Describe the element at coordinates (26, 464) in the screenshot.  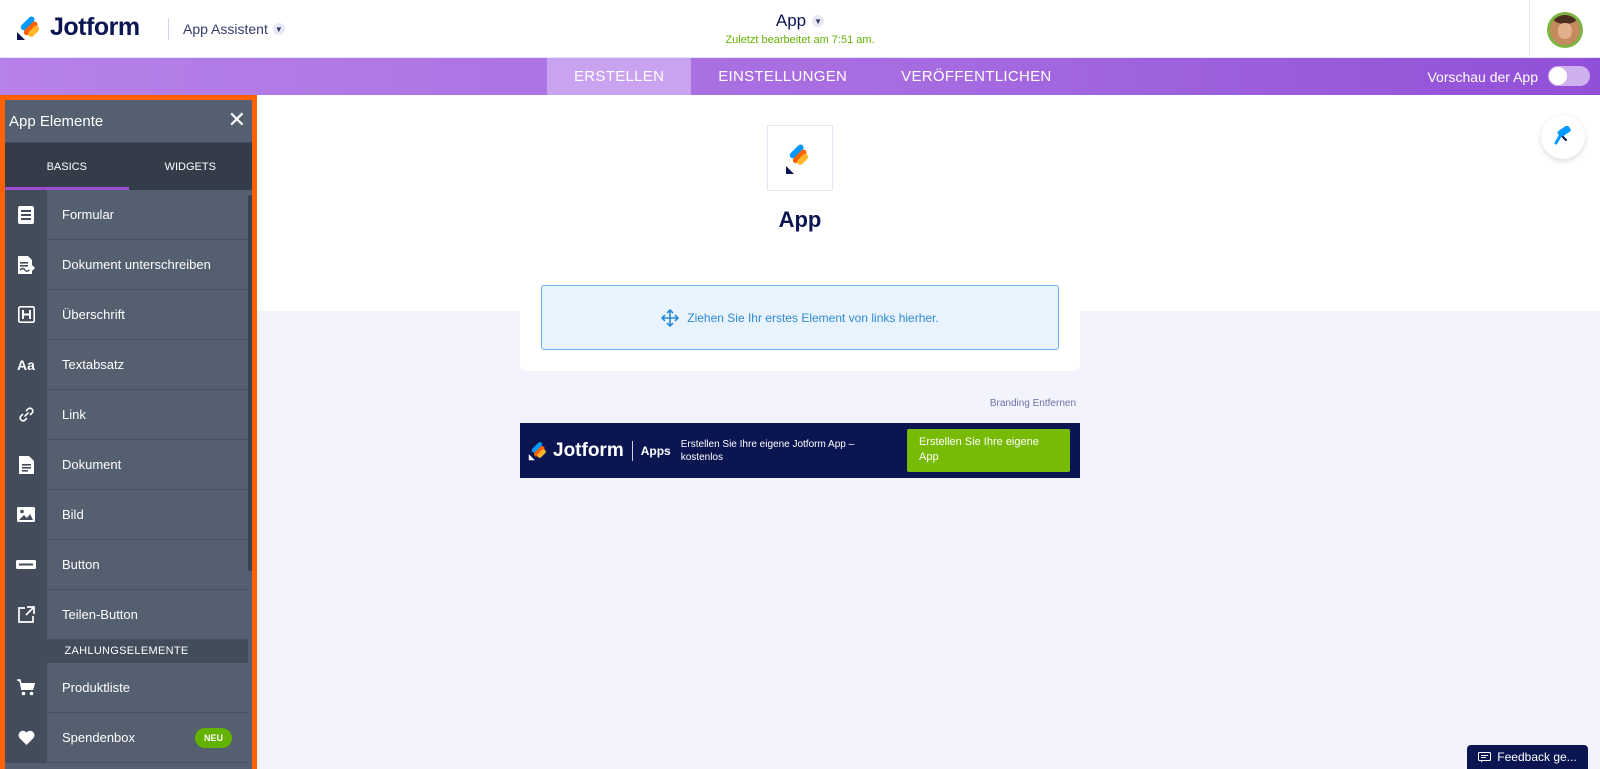
I see `document-icon` at that location.